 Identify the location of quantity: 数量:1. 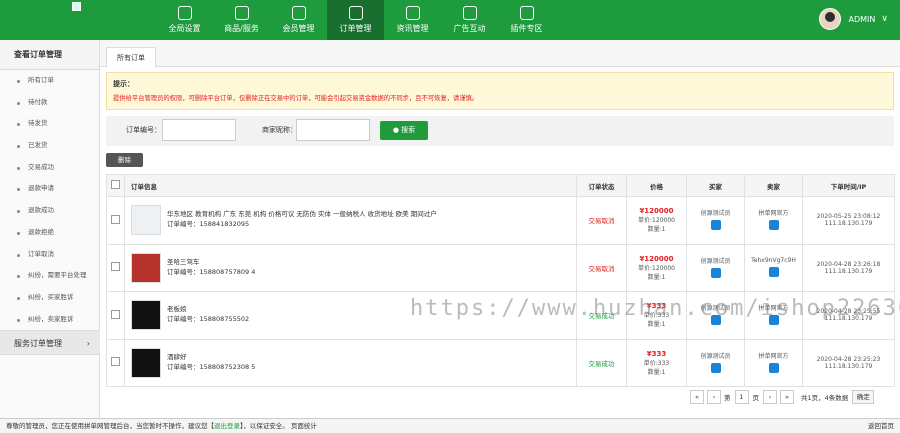
(656, 372).